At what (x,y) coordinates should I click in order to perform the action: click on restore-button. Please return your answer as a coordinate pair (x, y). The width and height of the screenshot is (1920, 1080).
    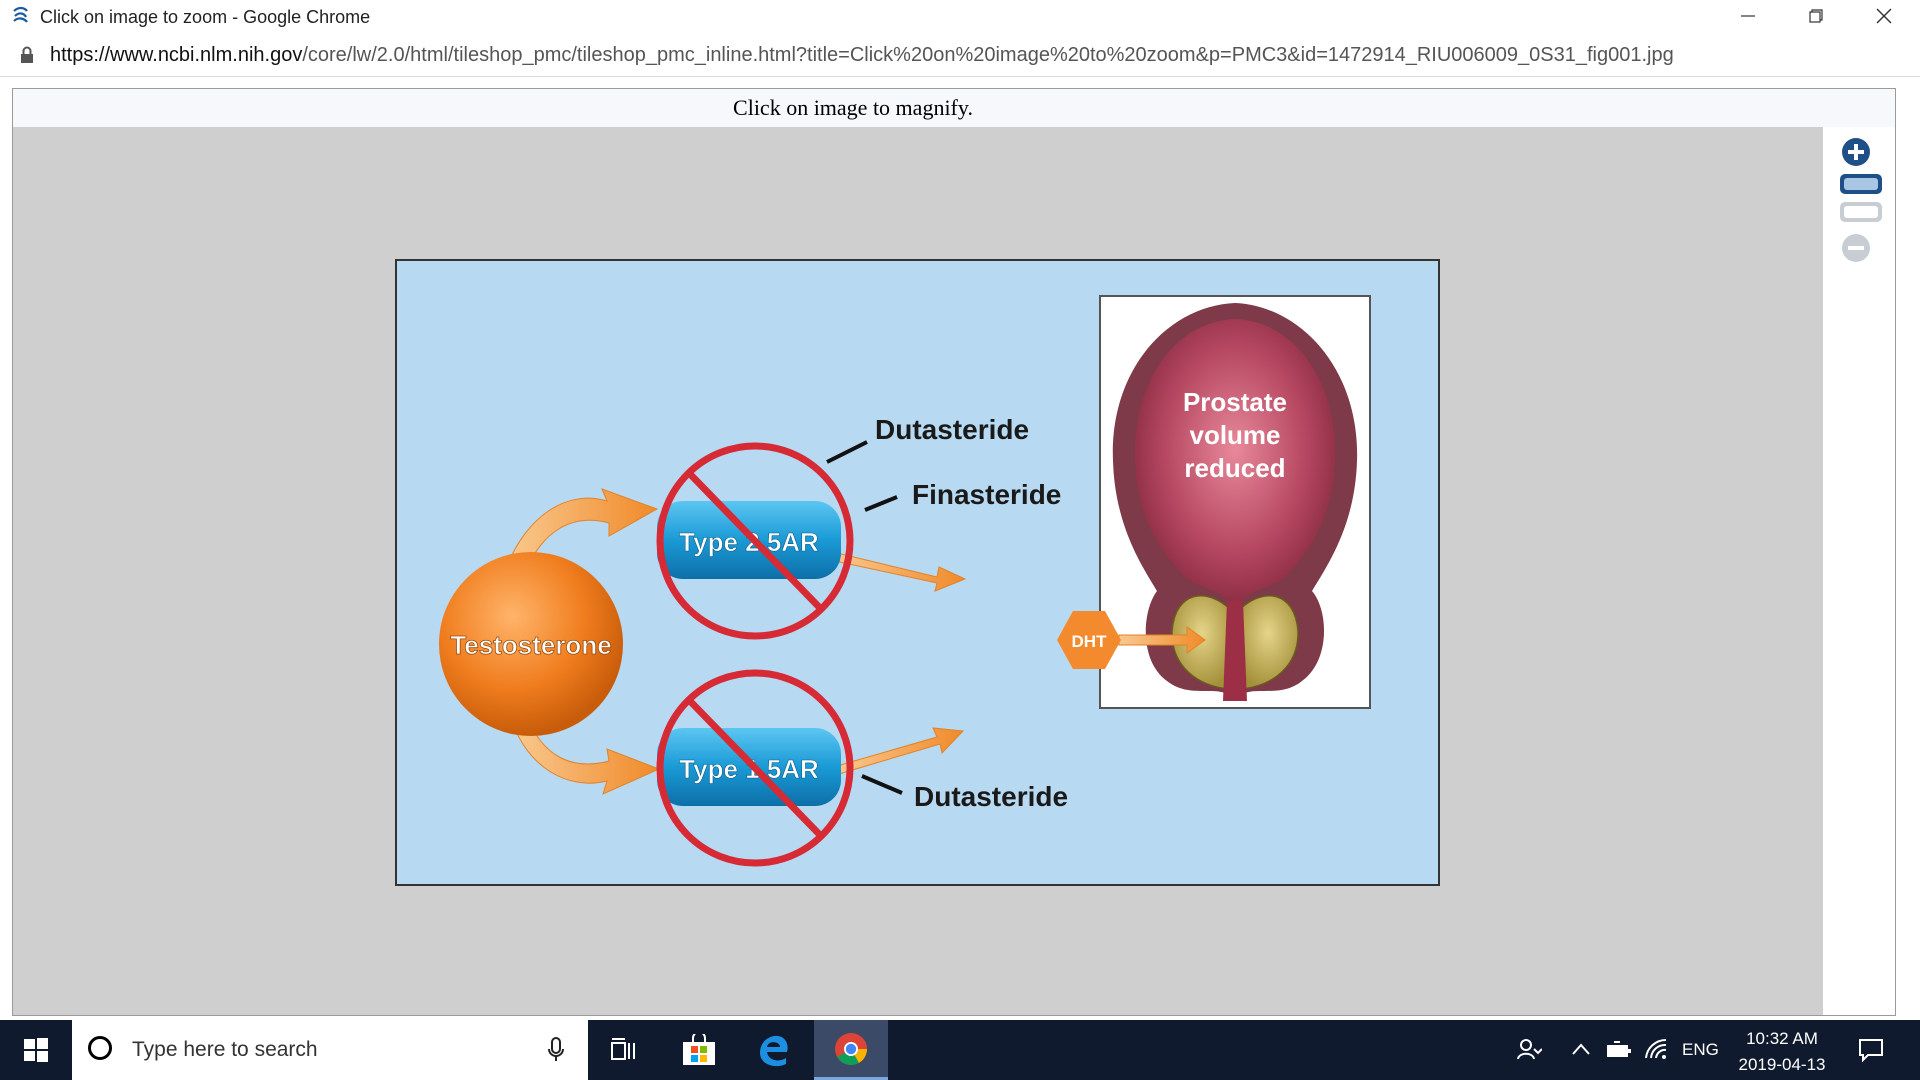
    Looking at the image, I should click on (1816, 16).